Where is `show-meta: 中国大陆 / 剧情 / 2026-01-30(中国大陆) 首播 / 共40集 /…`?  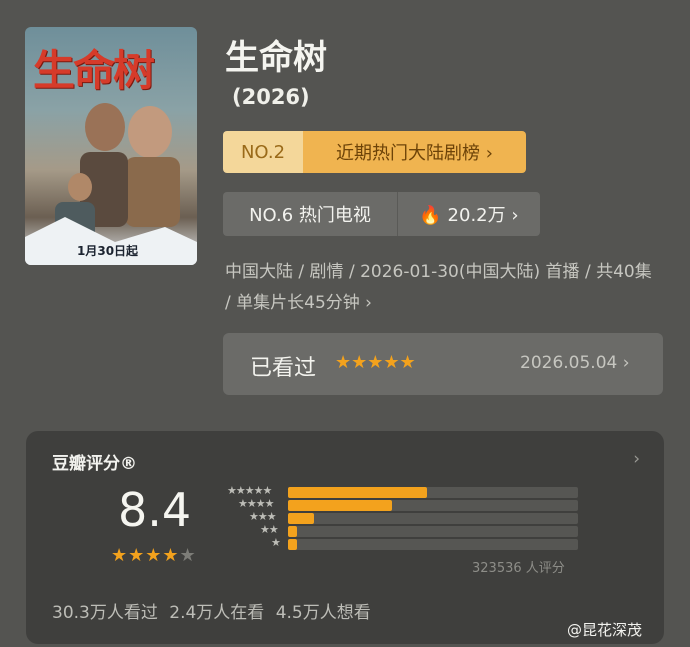 show-meta: 中国大陆 / 剧情 / 2026-01-30(中国大陆) 首播 / 共40集 /… is located at coordinates (440, 288).